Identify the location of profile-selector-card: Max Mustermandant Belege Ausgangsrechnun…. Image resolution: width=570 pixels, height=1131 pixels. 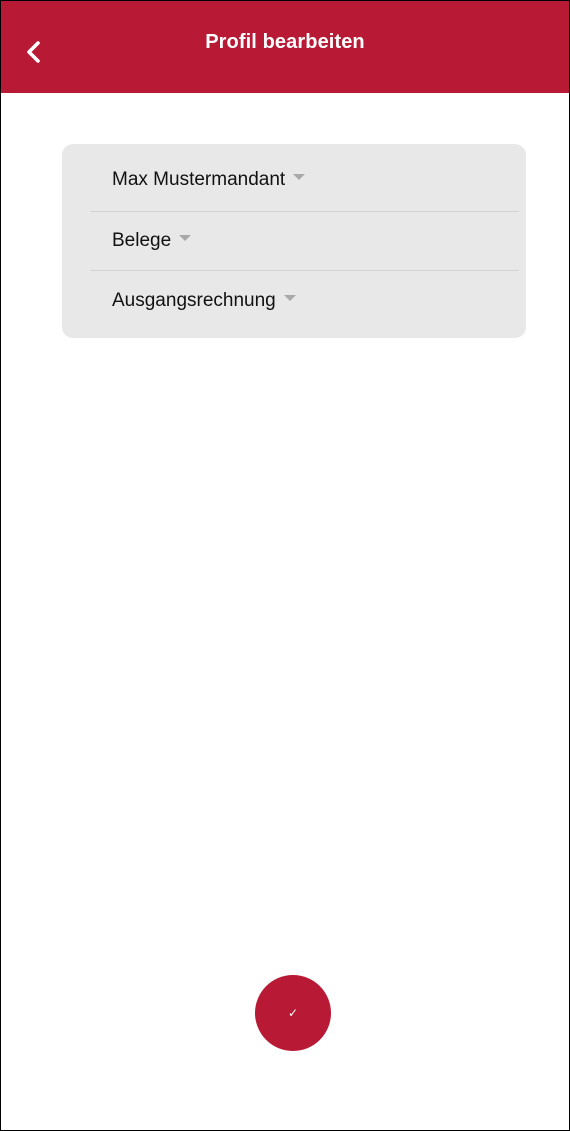
(294, 241).